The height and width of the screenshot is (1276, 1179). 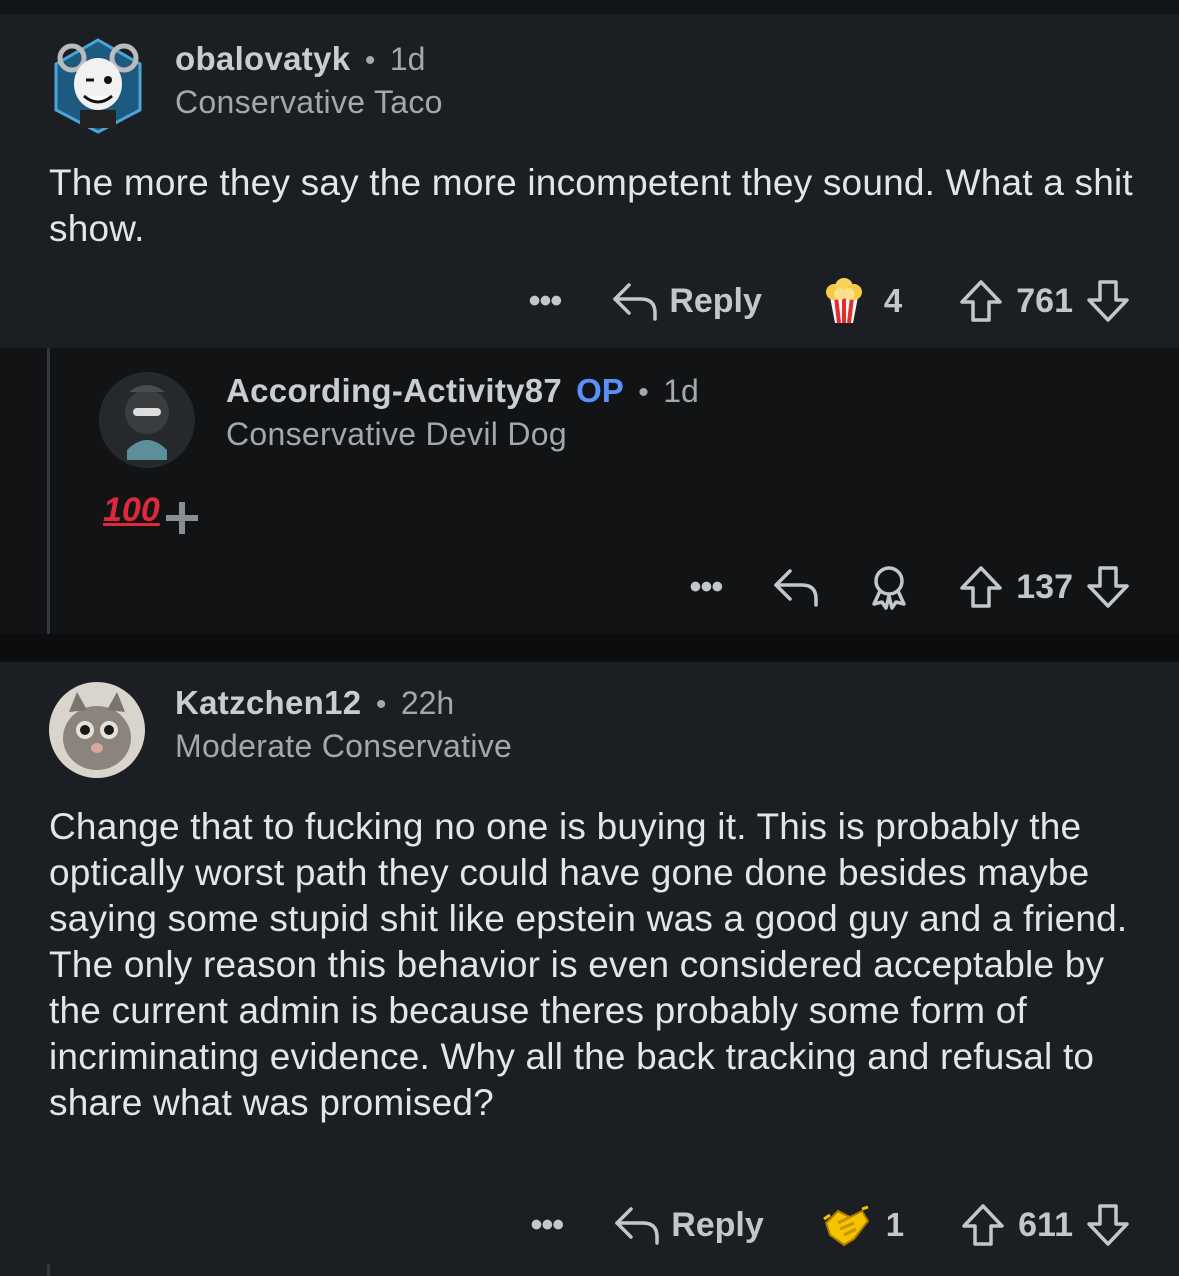 What do you see at coordinates (131, 510) in the screenshot?
I see `hundred-emoji-flair: 100` at bounding box center [131, 510].